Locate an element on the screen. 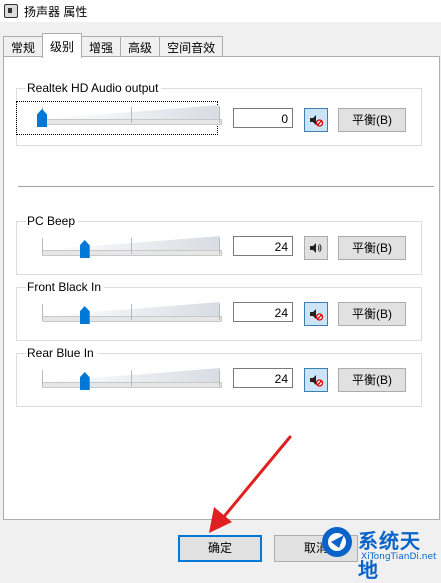 The image size is (441, 583). mute-button-pc-beep is located at coordinates (316, 248).